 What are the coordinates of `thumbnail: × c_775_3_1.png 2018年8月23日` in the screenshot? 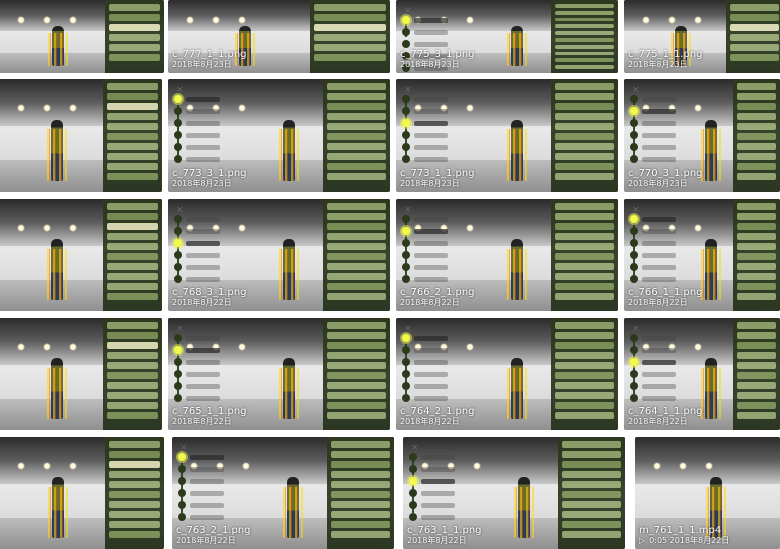 It's located at (507, 36).